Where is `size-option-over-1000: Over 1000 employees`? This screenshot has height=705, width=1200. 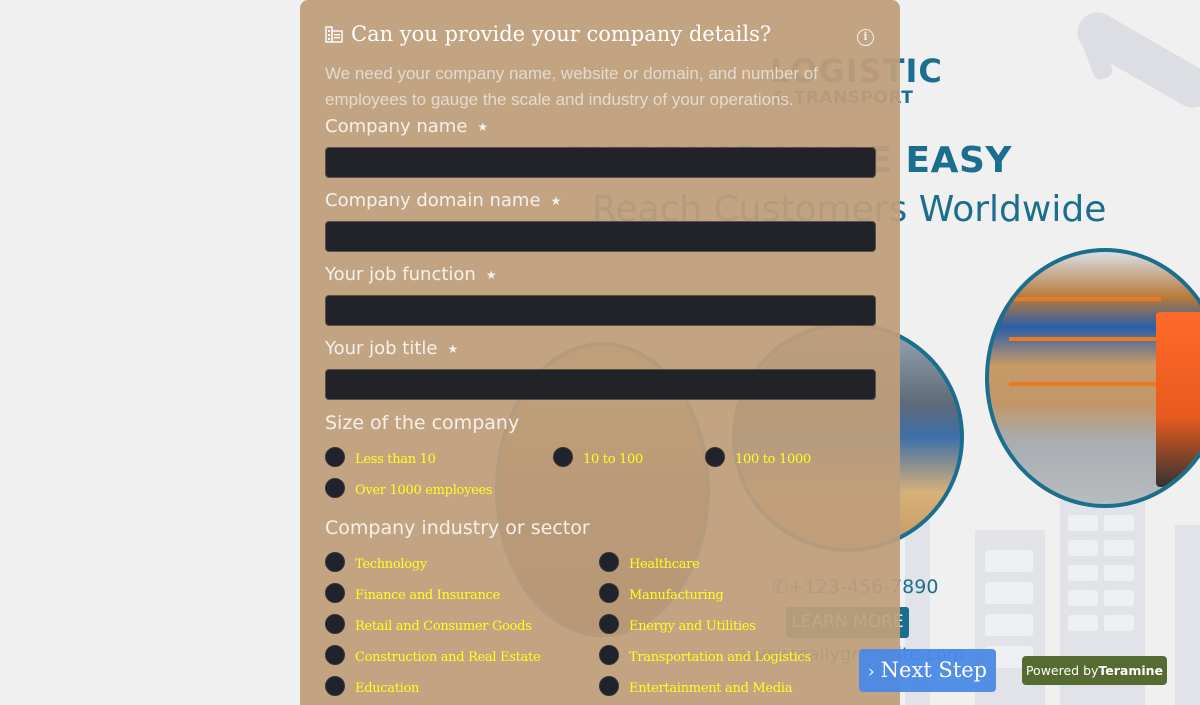 size-option-over-1000: Over 1000 employees is located at coordinates (409, 487).